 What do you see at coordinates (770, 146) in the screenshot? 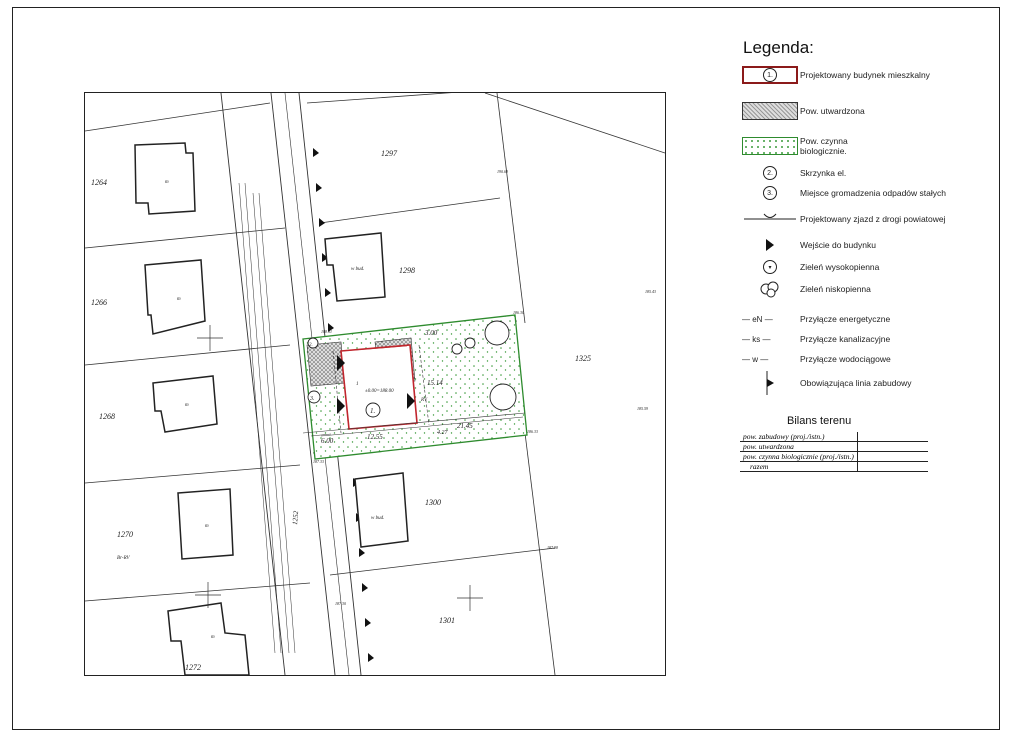
I see `green-area-icon` at bounding box center [770, 146].